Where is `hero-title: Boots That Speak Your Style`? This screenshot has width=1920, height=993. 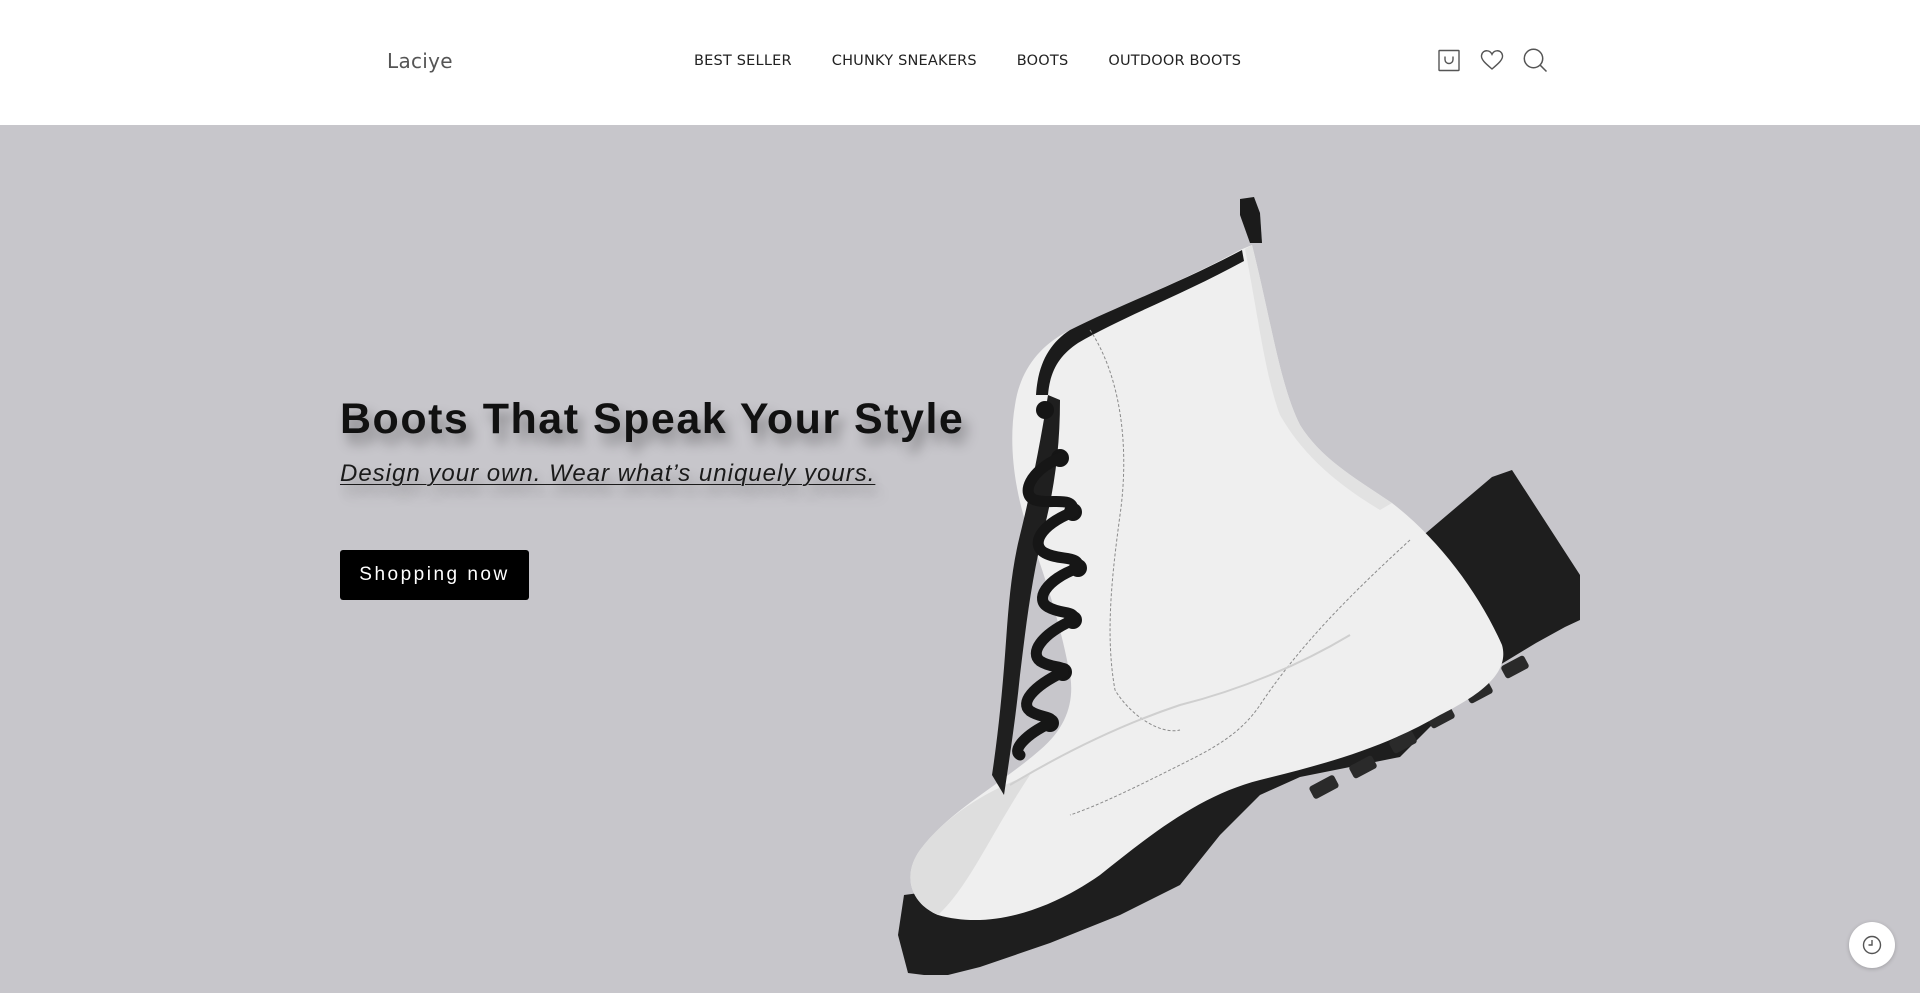 hero-title: Boots That Speak Your Style is located at coordinates (652, 419).